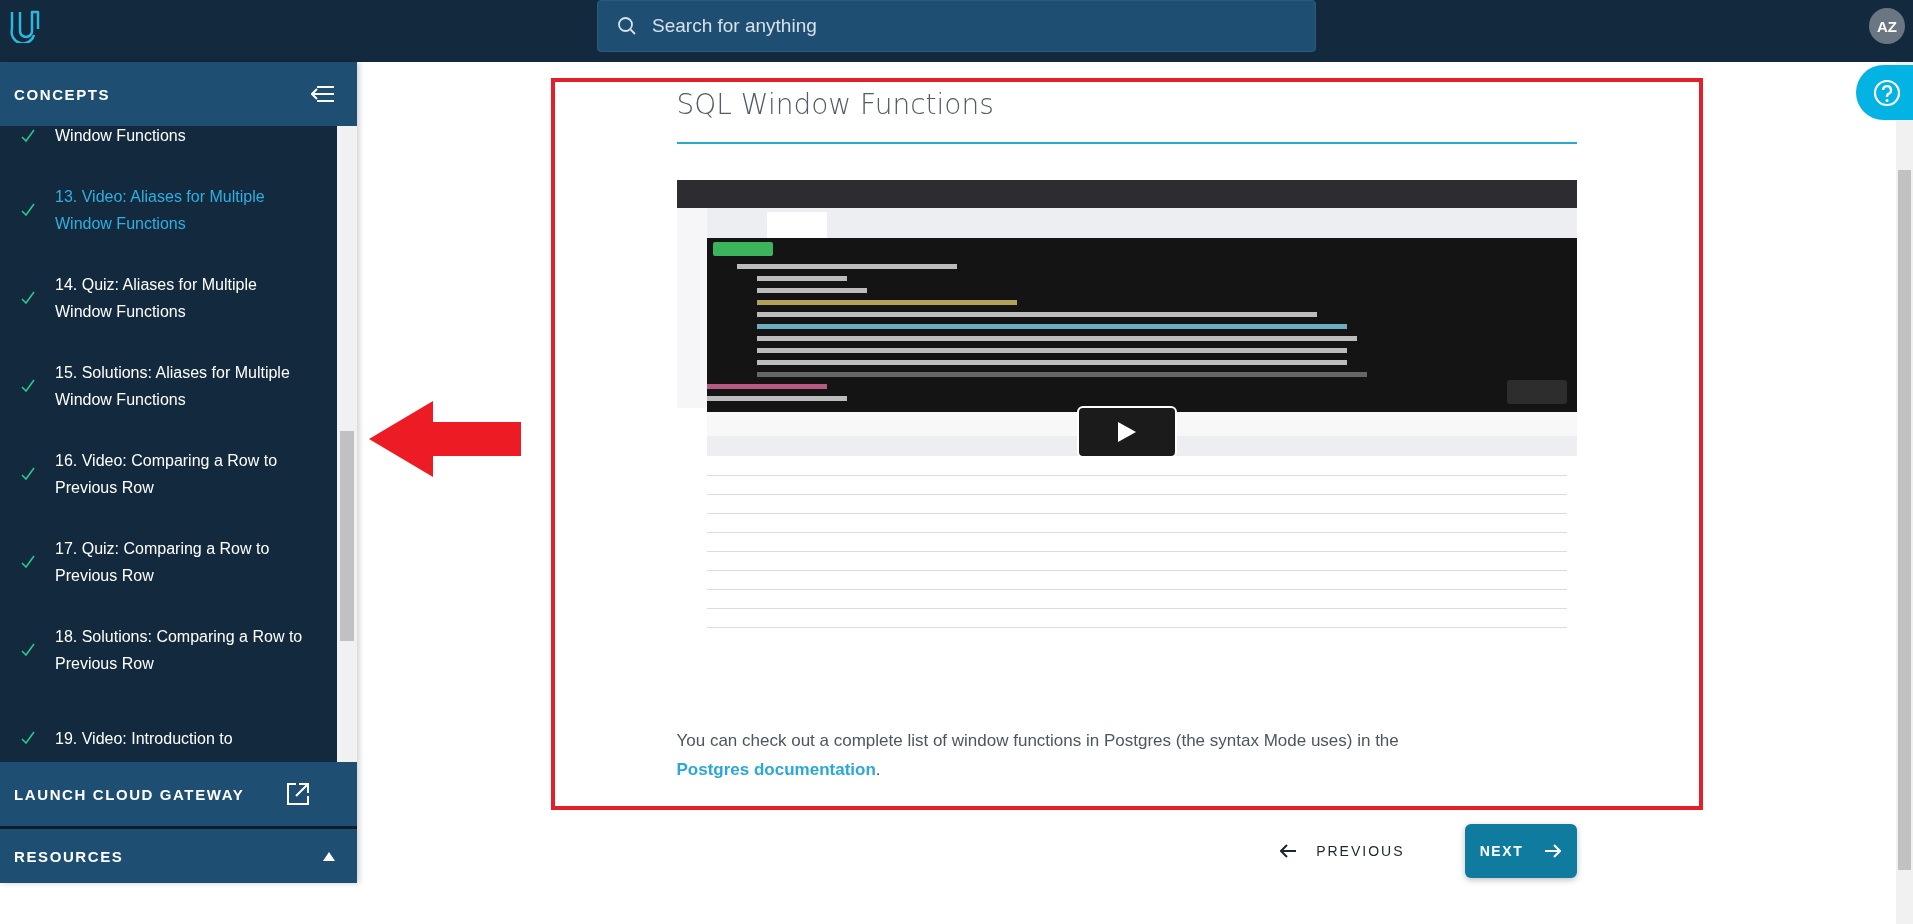  What do you see at coordinates (178, 856) in the screenshot?
I see `resources-toggle: RESOURCES` at bounding box center [178, 856].